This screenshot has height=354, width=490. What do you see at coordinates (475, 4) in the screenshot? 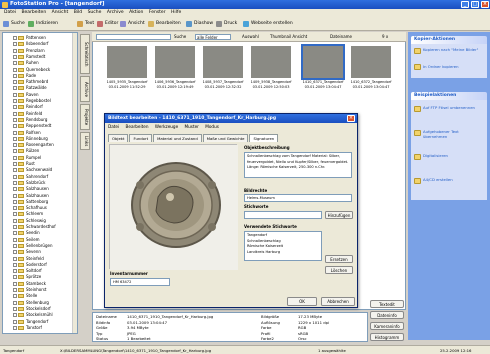
I see `maximize-button: □` at bounding box center [475, 4].